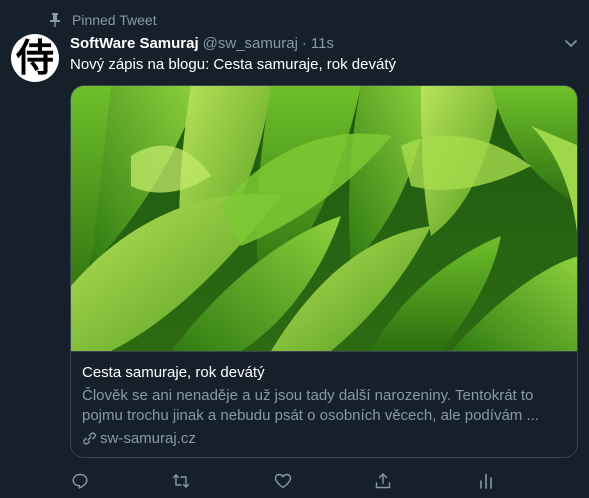  Describe the element at coordinates (571, 43) in the screenshot. I see `chevron-down-icon` at that location.